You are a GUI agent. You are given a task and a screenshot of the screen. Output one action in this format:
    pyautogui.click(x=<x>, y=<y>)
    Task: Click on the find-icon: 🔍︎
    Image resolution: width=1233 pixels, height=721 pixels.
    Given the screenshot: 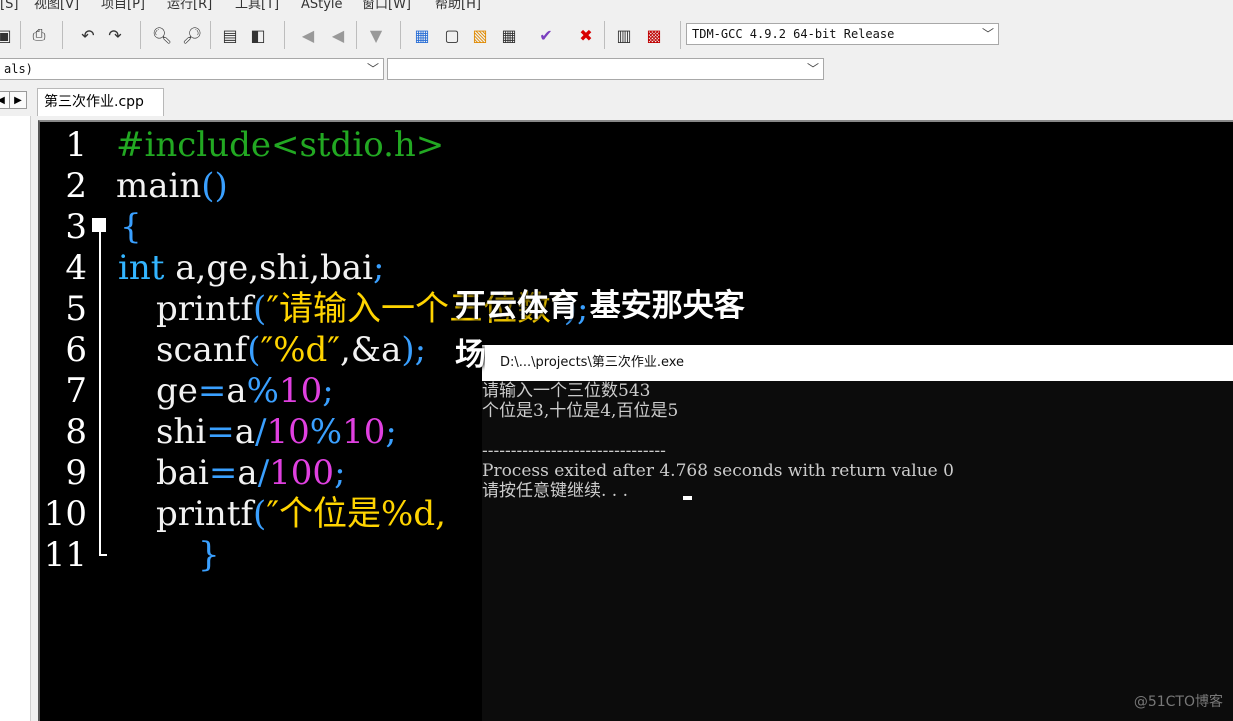 What is the action you would take?
    pyautogui.click(x=162, y=35)
    